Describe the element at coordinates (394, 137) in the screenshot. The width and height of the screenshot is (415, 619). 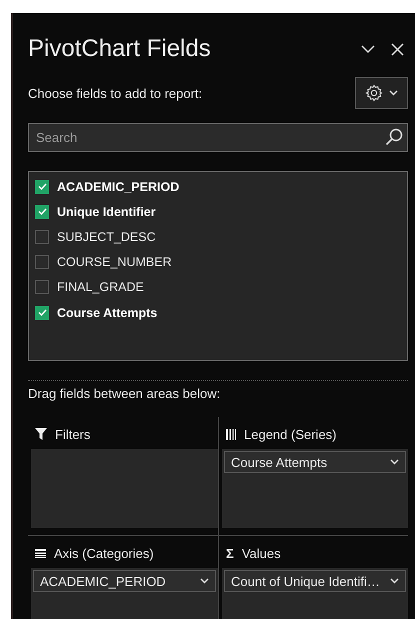
I see `search-icon` at that location.